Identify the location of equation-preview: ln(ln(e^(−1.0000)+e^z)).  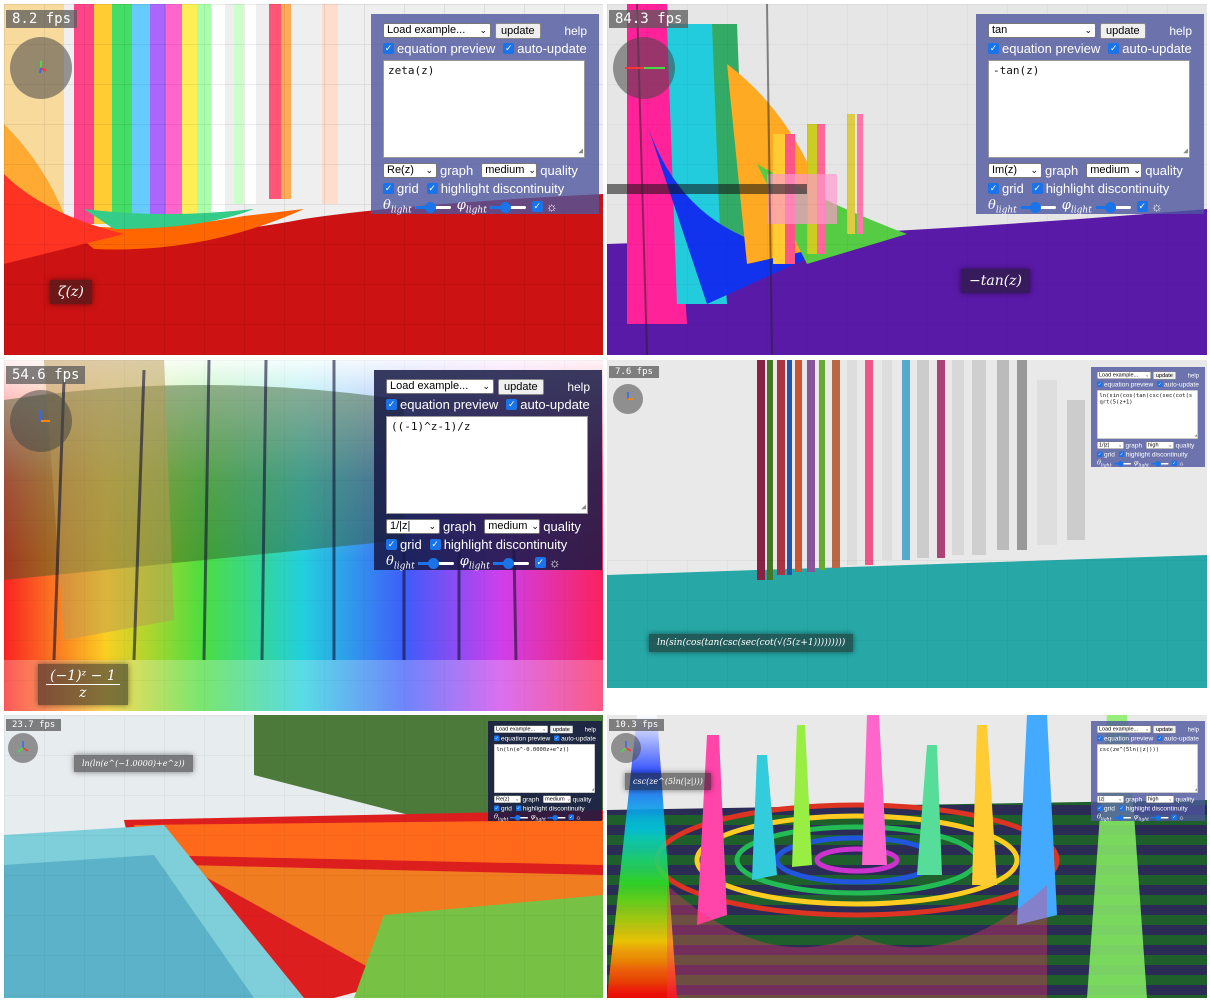
(133, 763).